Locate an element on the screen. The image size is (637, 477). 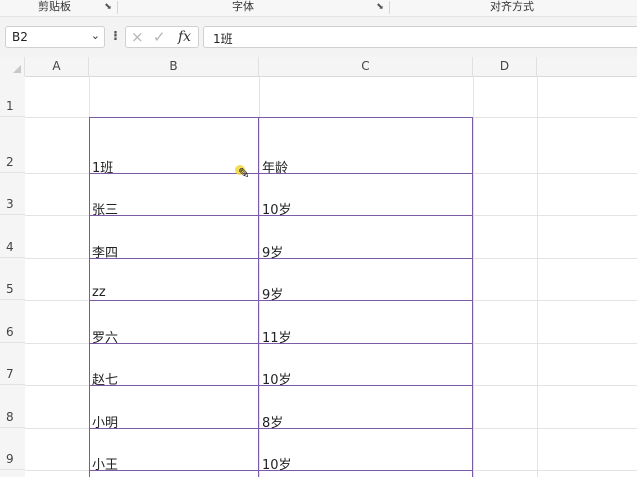
name-box-value: B2 is located at coordinates (20, 37).